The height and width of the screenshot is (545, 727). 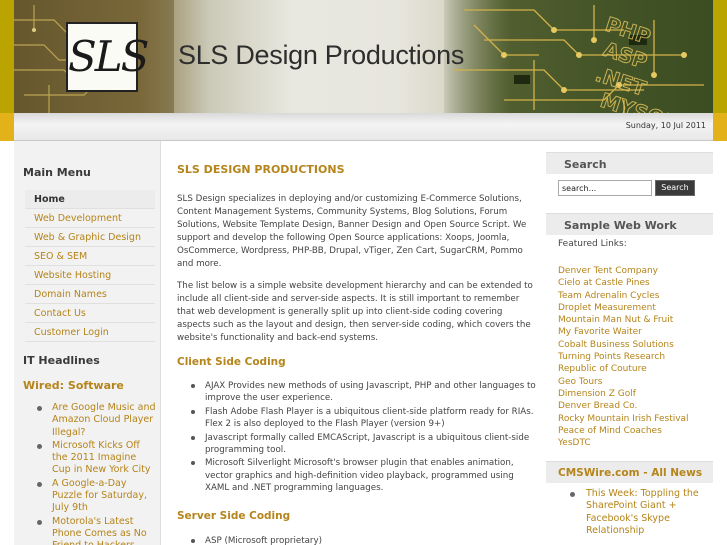 I want to click on logo: SLS, so click(x=107, y=57).